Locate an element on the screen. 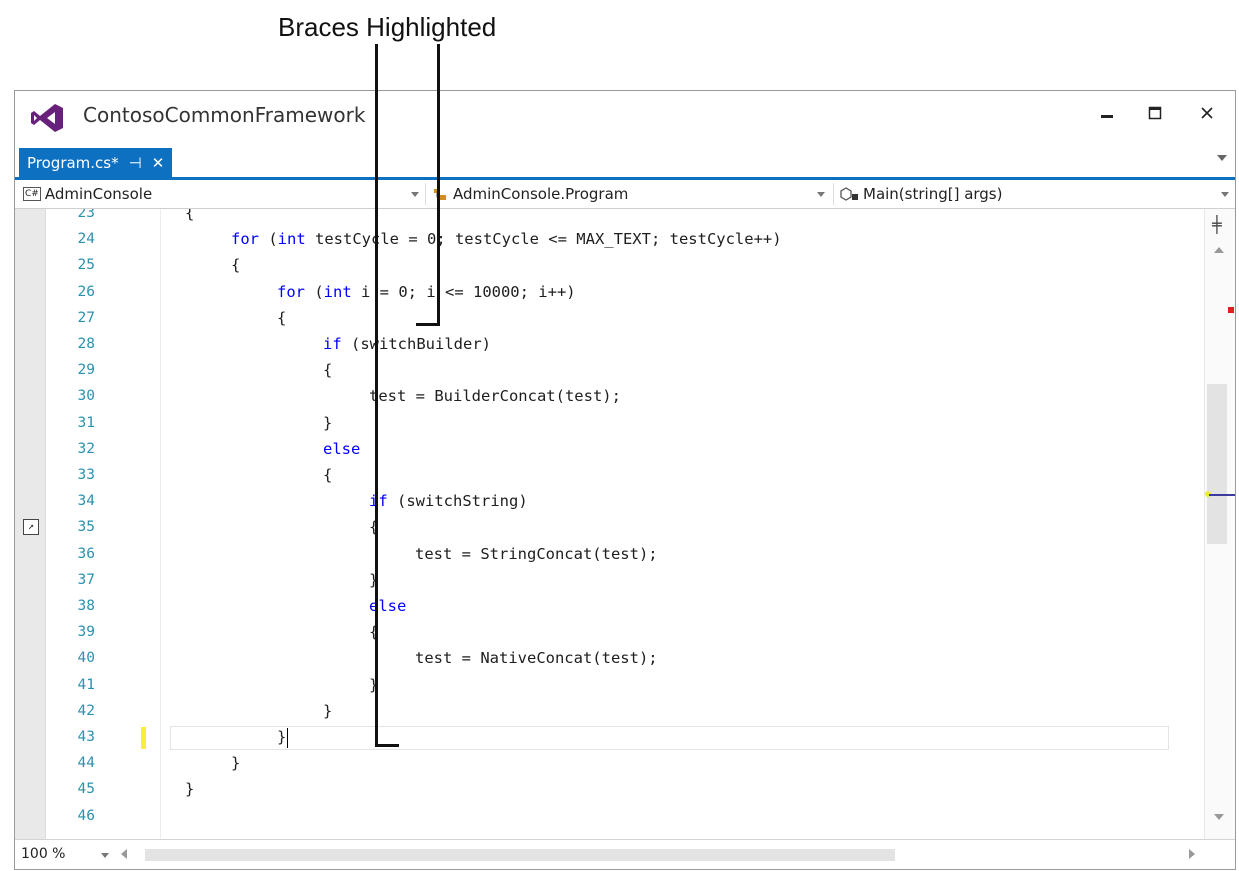  project-dropdown: C# AdminConsole is located at coordinates (223, 194).